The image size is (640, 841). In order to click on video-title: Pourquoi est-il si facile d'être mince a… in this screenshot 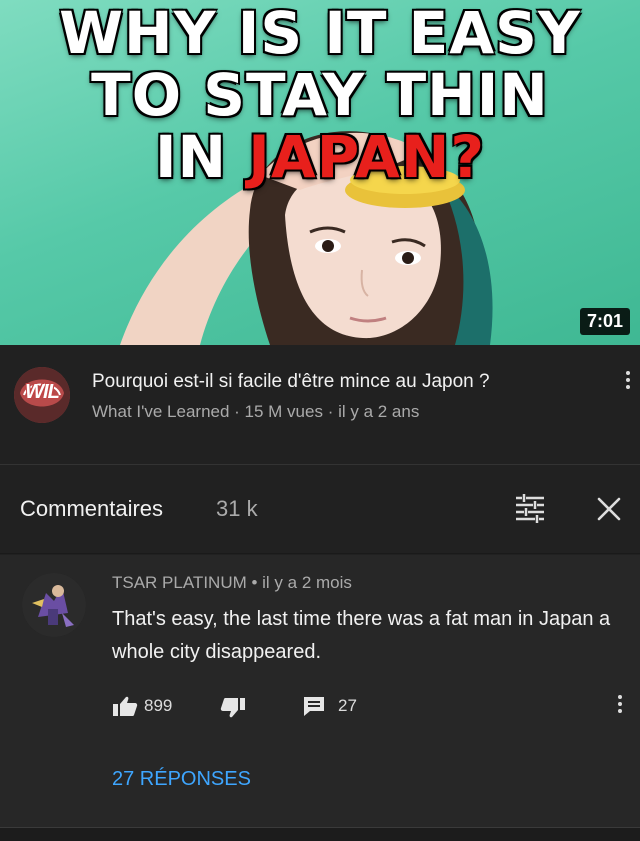, I will do `click(291, 382)`.